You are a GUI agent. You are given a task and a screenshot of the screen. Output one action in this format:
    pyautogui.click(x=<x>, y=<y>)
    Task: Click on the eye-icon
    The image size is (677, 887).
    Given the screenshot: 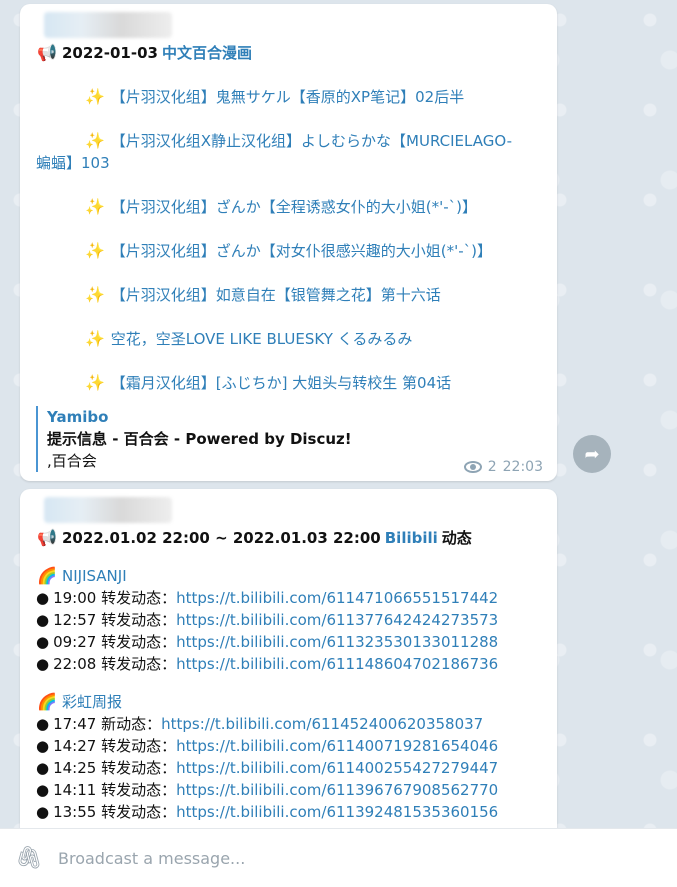 What is the action you would take?
    pyautogui.click(x=472, y=467)
    